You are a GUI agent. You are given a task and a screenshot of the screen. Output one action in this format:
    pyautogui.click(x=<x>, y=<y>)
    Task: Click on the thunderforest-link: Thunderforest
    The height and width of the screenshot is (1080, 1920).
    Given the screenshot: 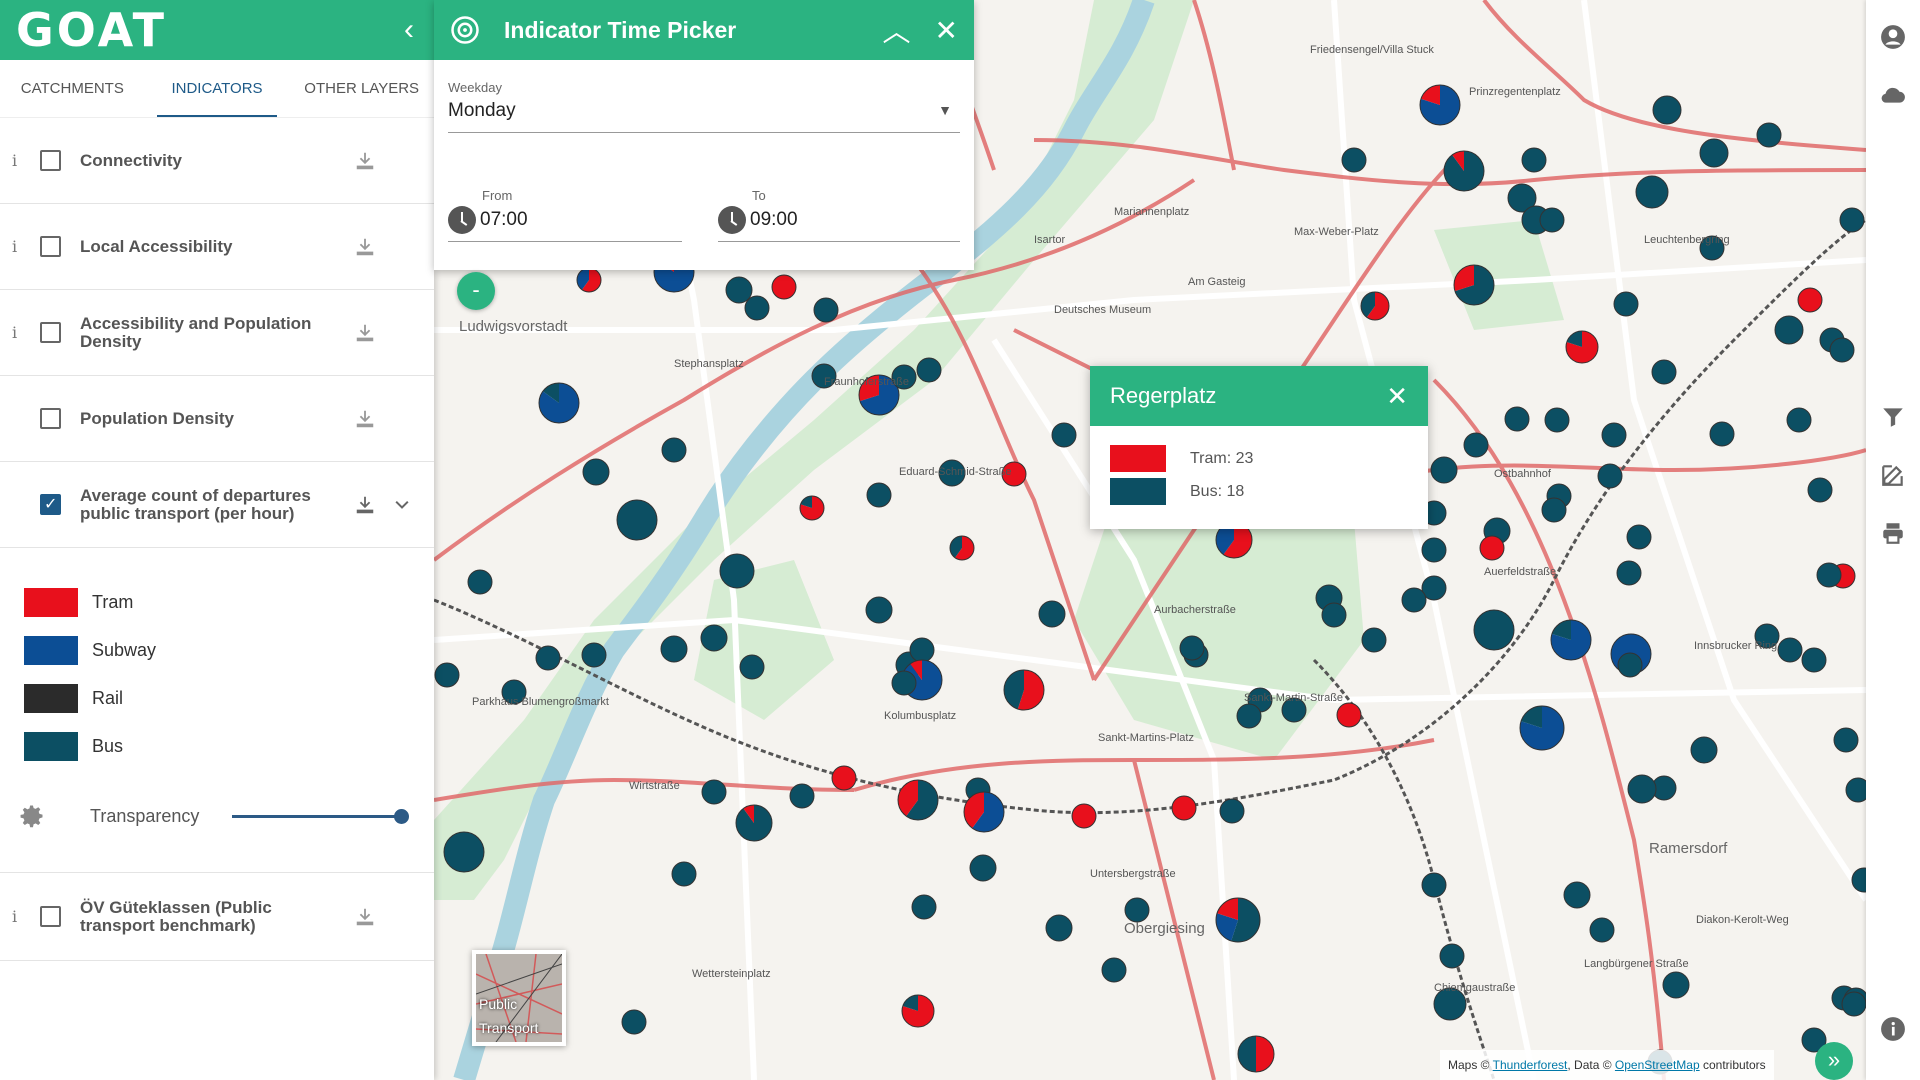 What is the action you would take?
    pyautogui.click(x=1530, y=1065)
    